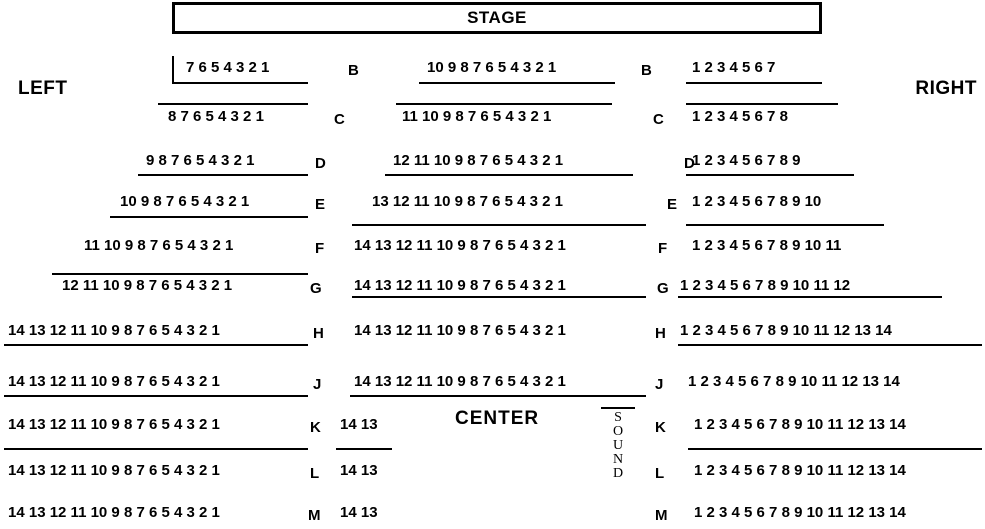 The width and height of the screenshot is (985, 529). I want to click on seat-row-E-left: 10 9 8 7 6 5 4 3 2 1, so click(184, 202).